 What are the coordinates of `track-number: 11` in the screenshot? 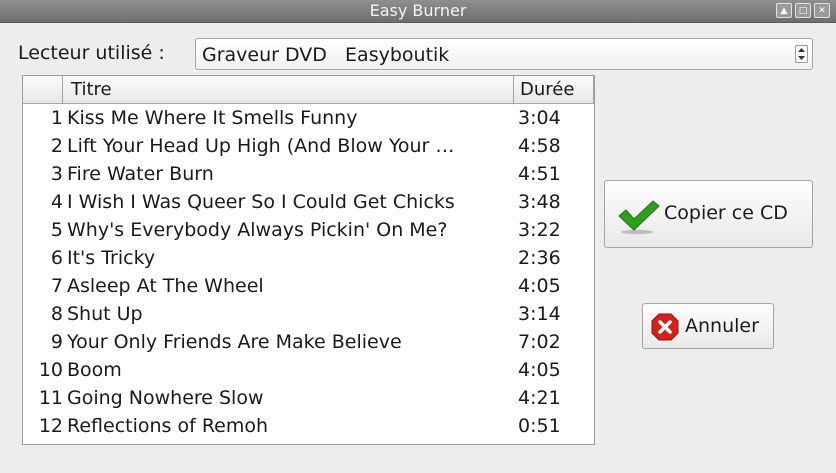 It's located at (50, 398).